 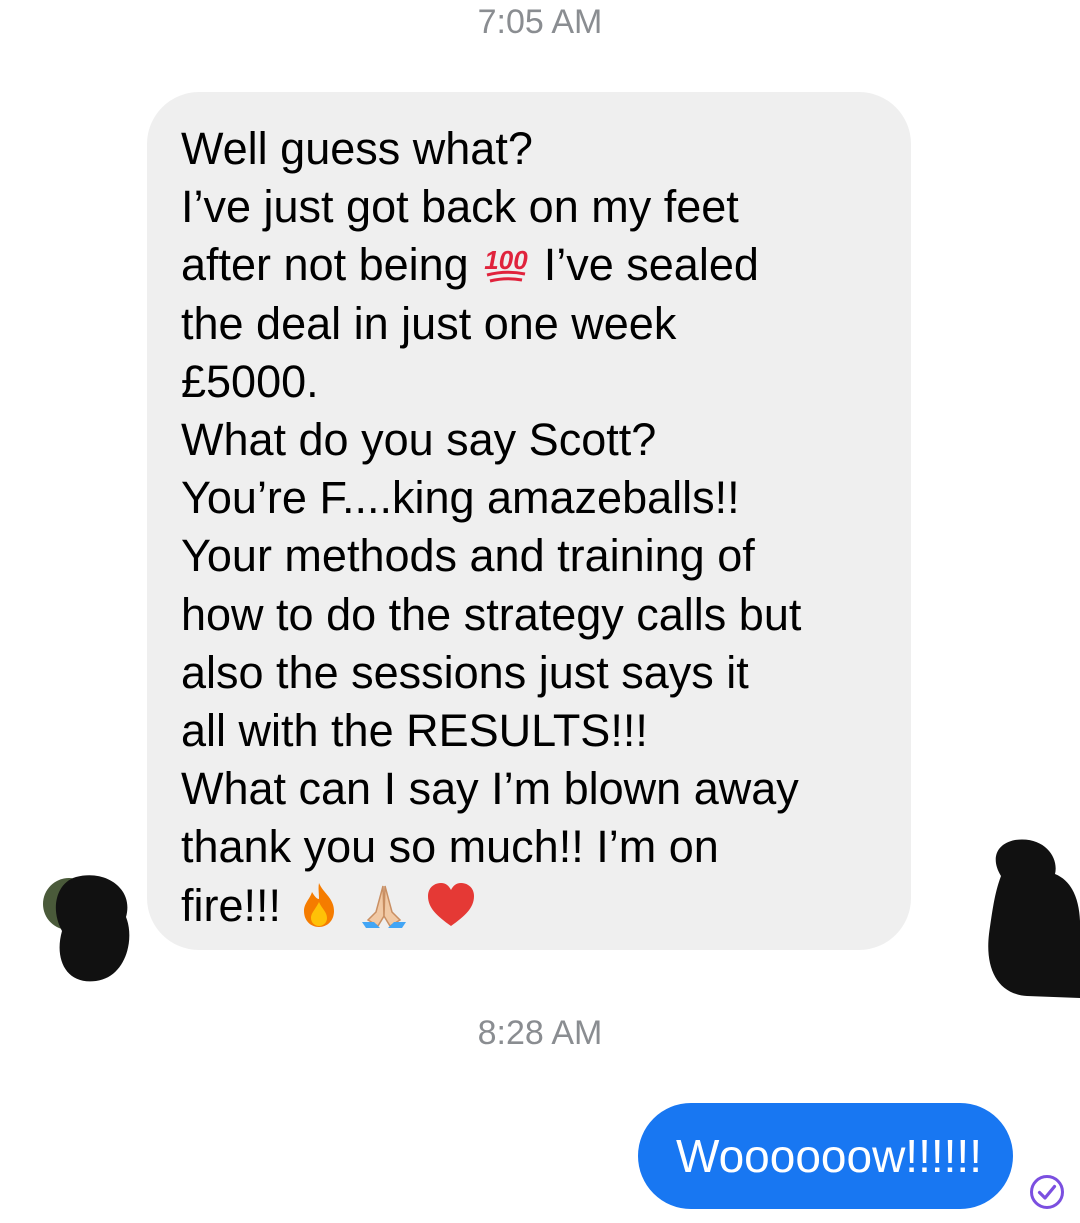 I want to click on message-segment: after not being, so click(x=325, y=265).